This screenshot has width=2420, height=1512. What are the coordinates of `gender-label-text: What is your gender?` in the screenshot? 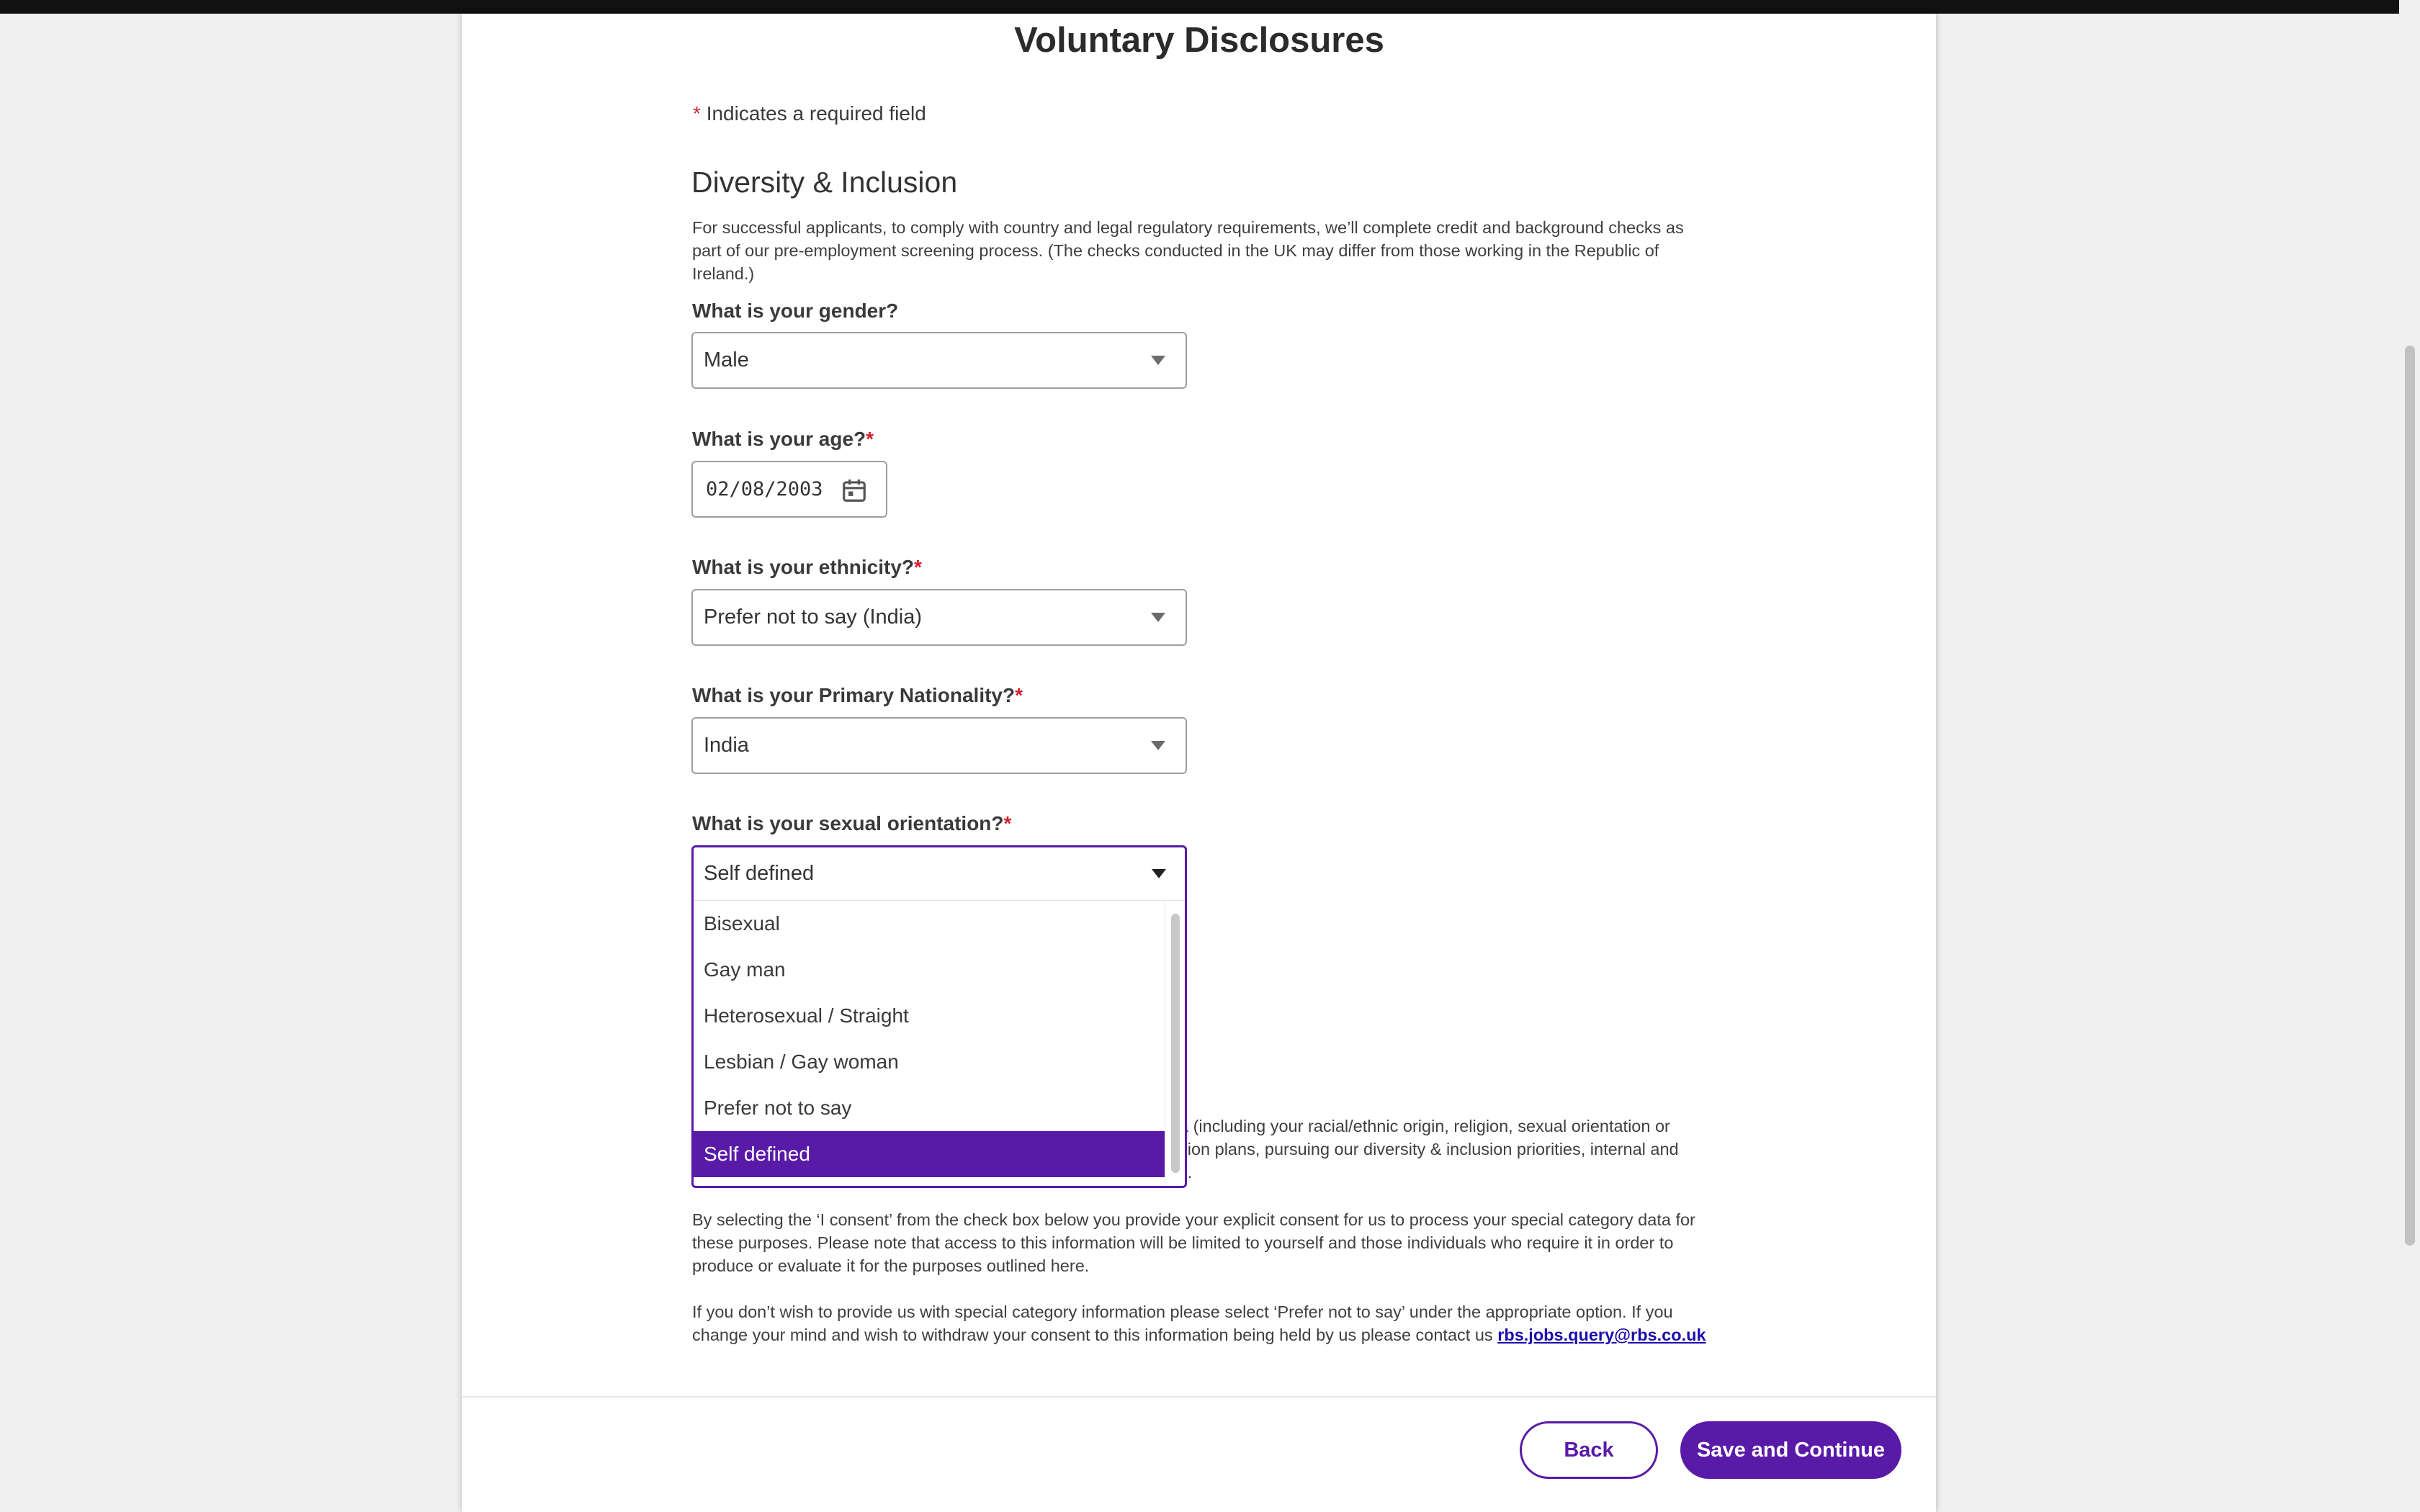 It's located at (795, 311).